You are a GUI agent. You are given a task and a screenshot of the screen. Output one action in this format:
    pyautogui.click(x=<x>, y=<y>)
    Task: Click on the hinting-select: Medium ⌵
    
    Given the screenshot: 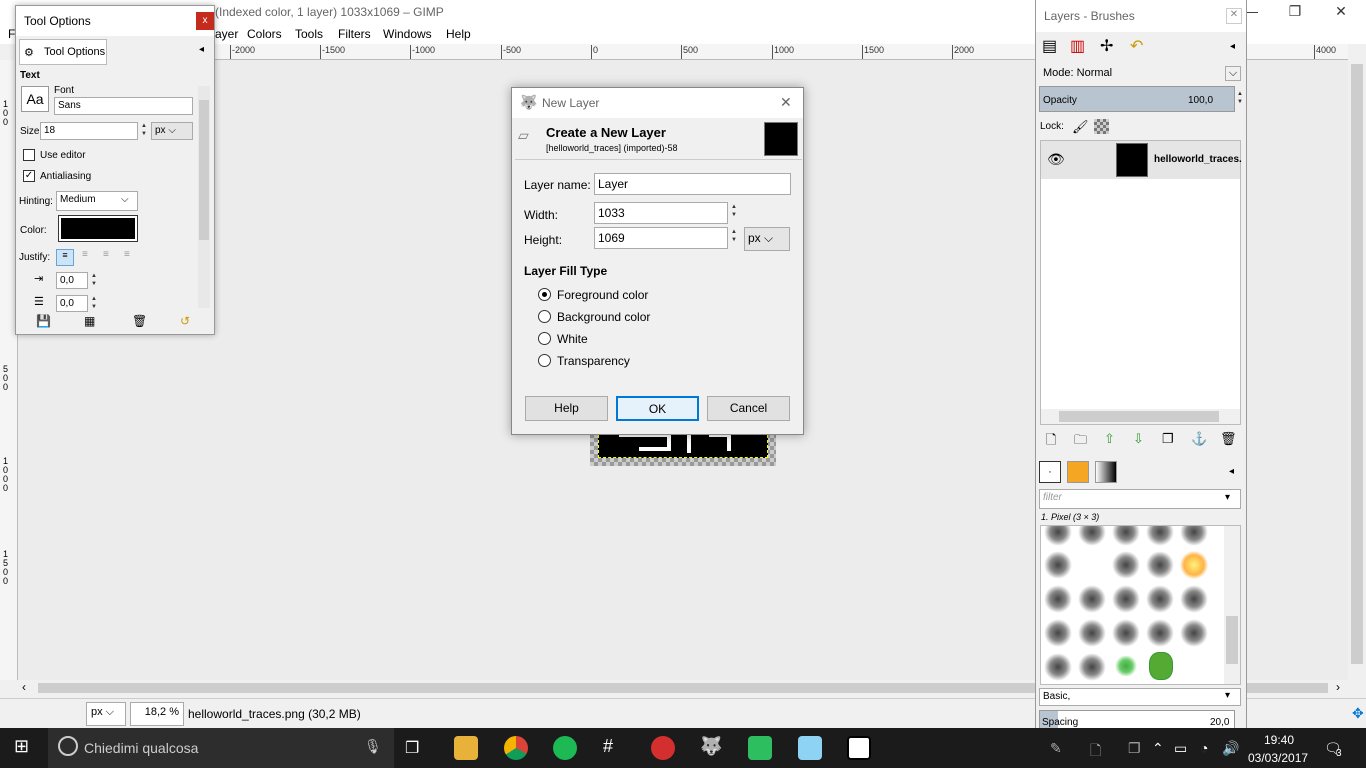 What is the action you would take?
    pyautogui.click(x=97, y=201)
    